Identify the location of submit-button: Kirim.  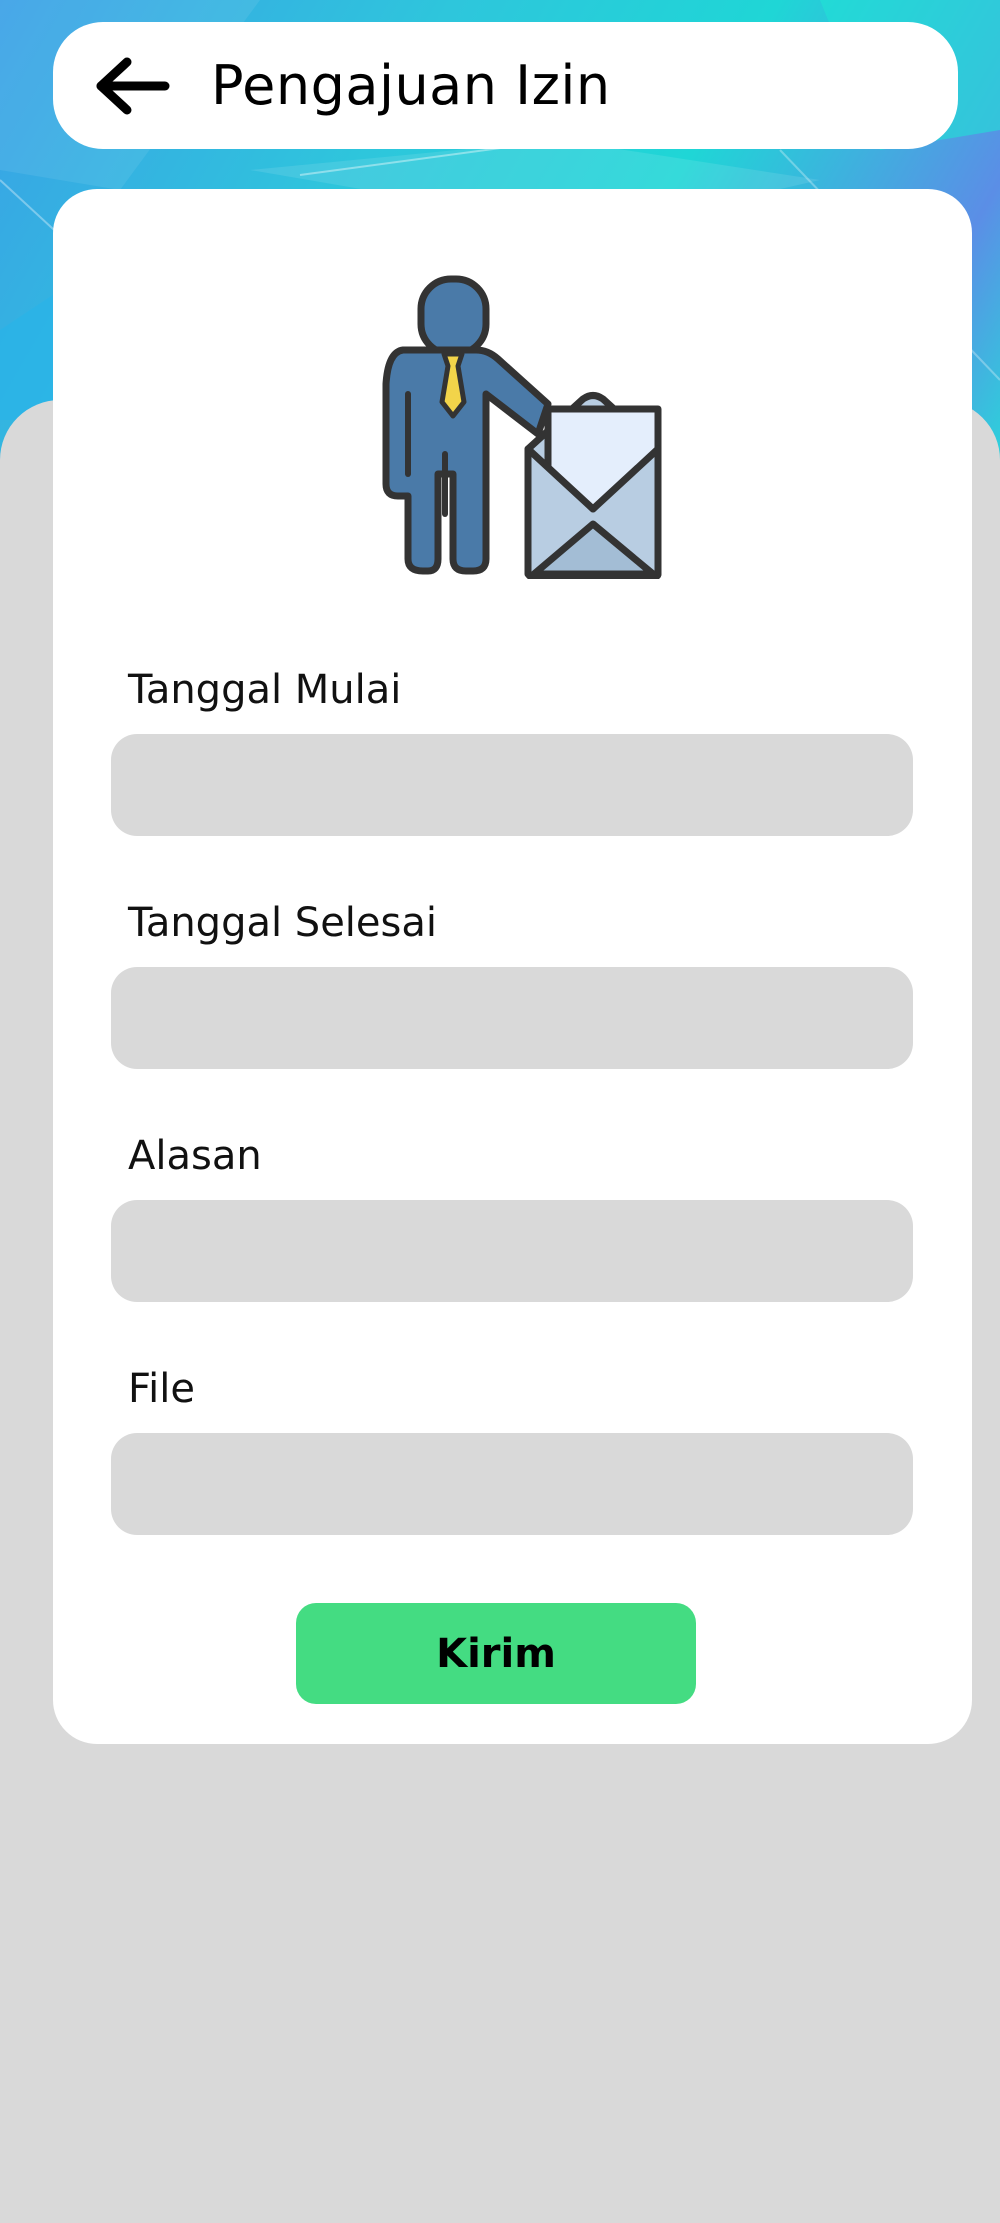
(496, 1653).